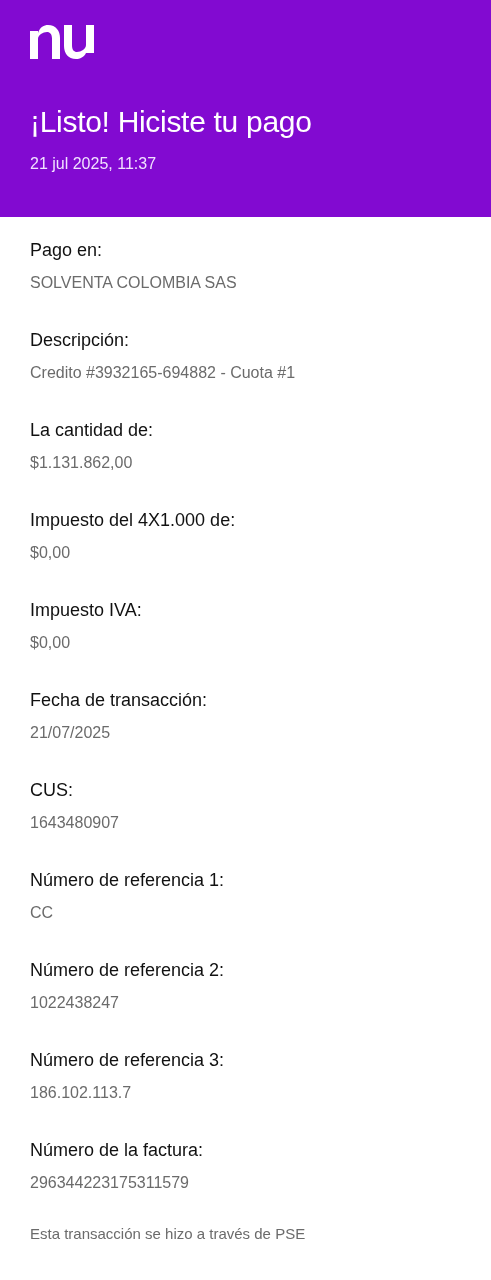  What do you see at coordinates (81, 1093) in the screenshot?
I see `detail-value: 186.102.113.7` at bounding box center [81, 1093].